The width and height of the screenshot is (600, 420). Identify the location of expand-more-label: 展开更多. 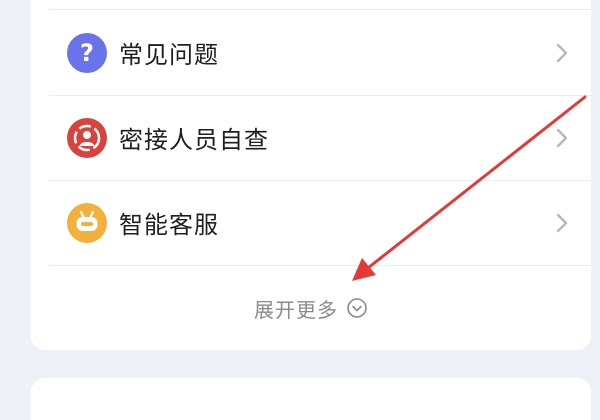
(296, 309).